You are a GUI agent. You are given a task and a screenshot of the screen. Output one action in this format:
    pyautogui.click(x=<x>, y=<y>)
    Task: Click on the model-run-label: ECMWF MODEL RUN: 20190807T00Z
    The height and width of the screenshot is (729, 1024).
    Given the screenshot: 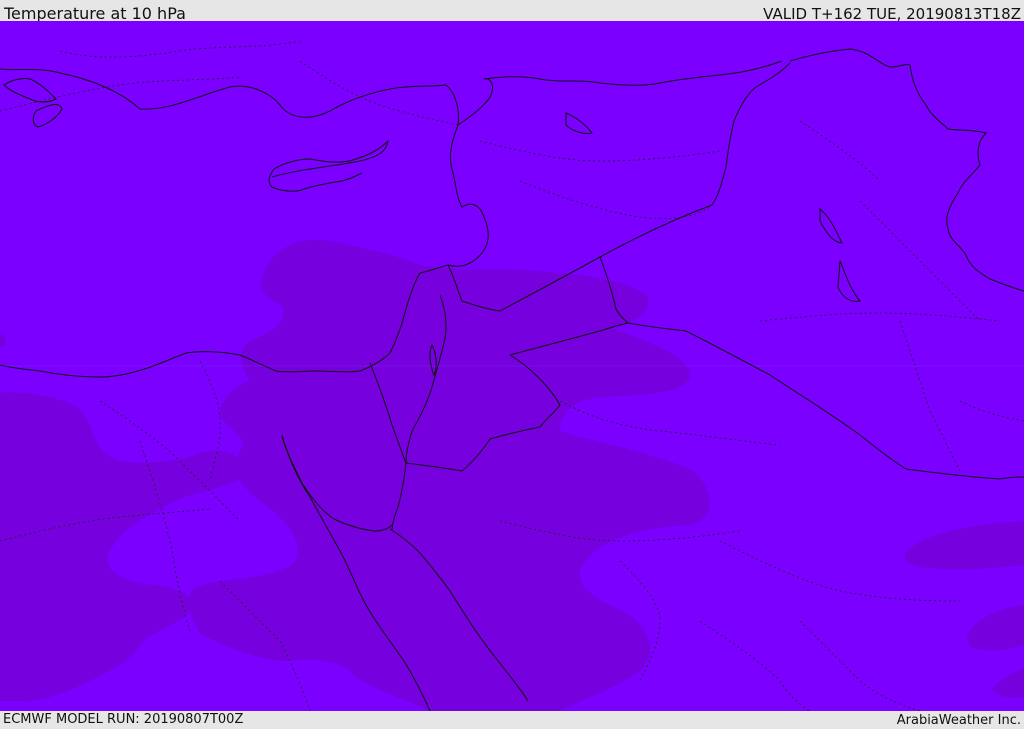 What is the action you would take?
    pyautogui.click(x=123, y=719)
    